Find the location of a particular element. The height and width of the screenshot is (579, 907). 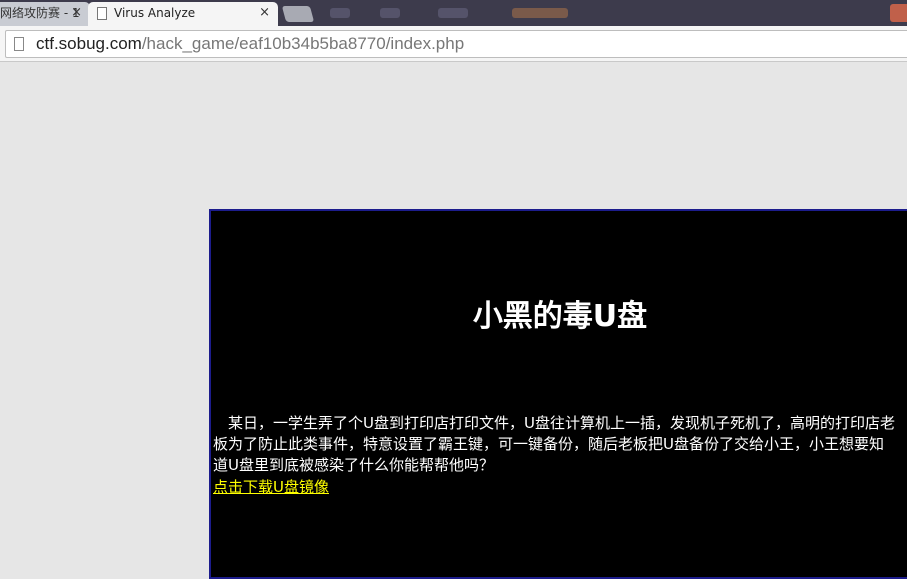

tab-virus-analyze: Virus Analyze × is located at coordinates (183, 14).